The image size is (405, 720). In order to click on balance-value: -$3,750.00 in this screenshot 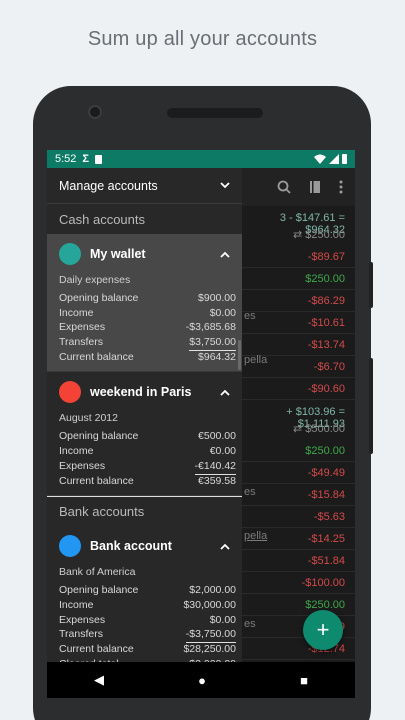, I will do `click(210, 635)`.